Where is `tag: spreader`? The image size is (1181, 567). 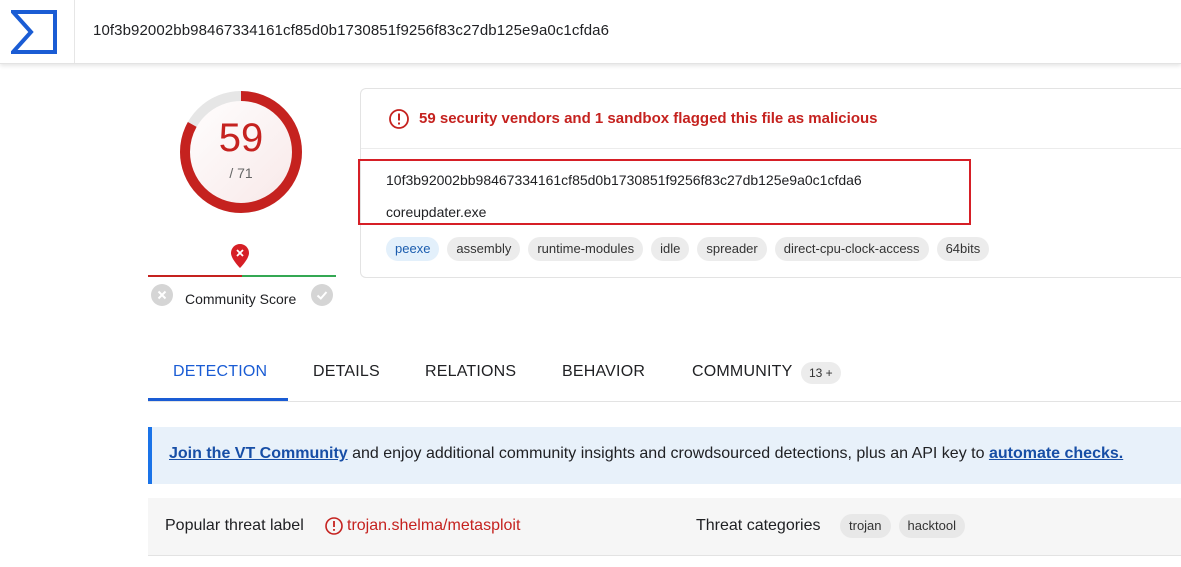 tag: spreader is located at coordinates (732, 249).